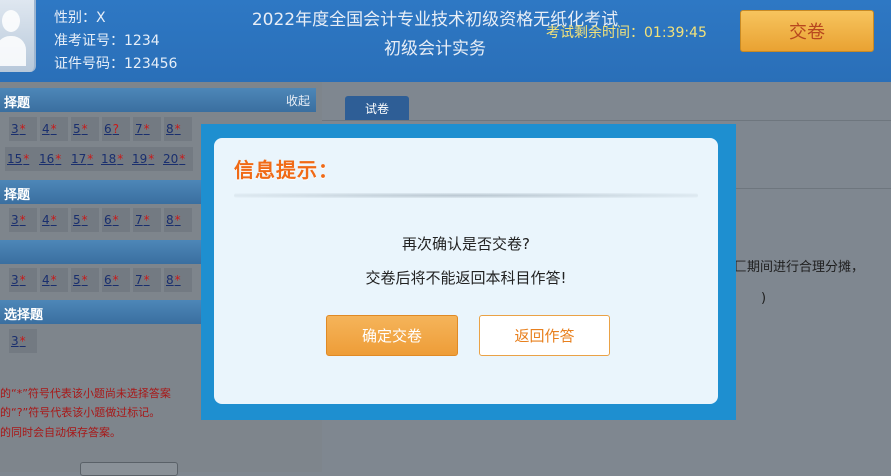  Describe the element at coordinates (24, 315) in the screenshot. I see `section-title: 选择题` at that location.